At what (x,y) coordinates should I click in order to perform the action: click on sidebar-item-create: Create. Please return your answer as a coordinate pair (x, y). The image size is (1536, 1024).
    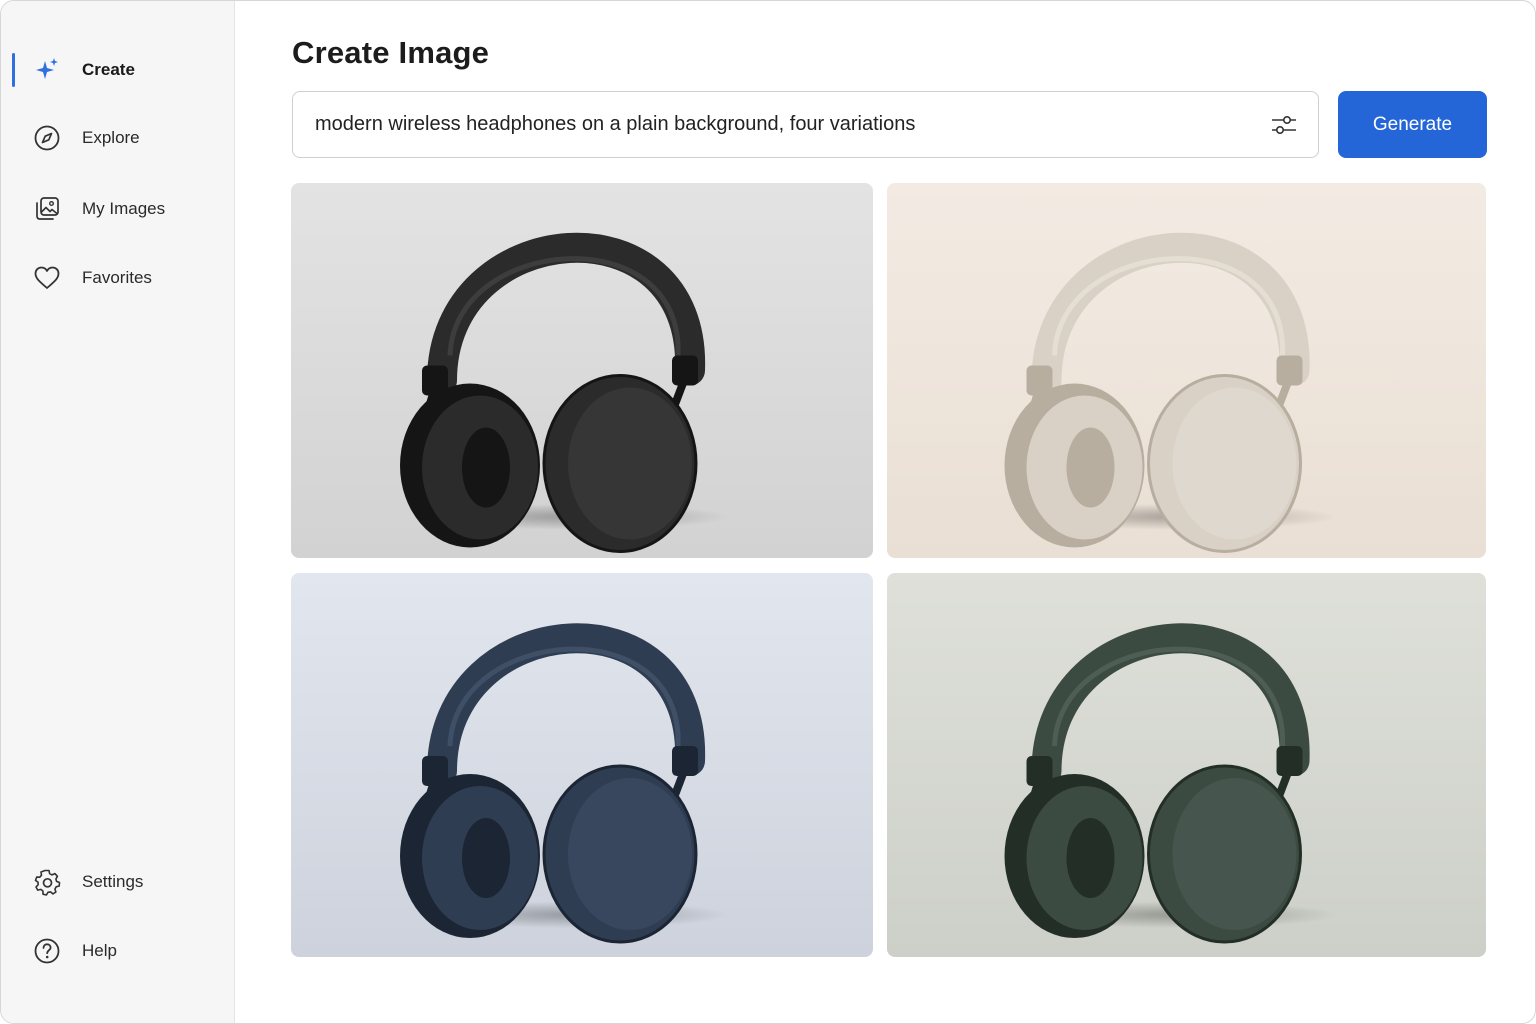
    Looking at the image, I should click on (117, 70).